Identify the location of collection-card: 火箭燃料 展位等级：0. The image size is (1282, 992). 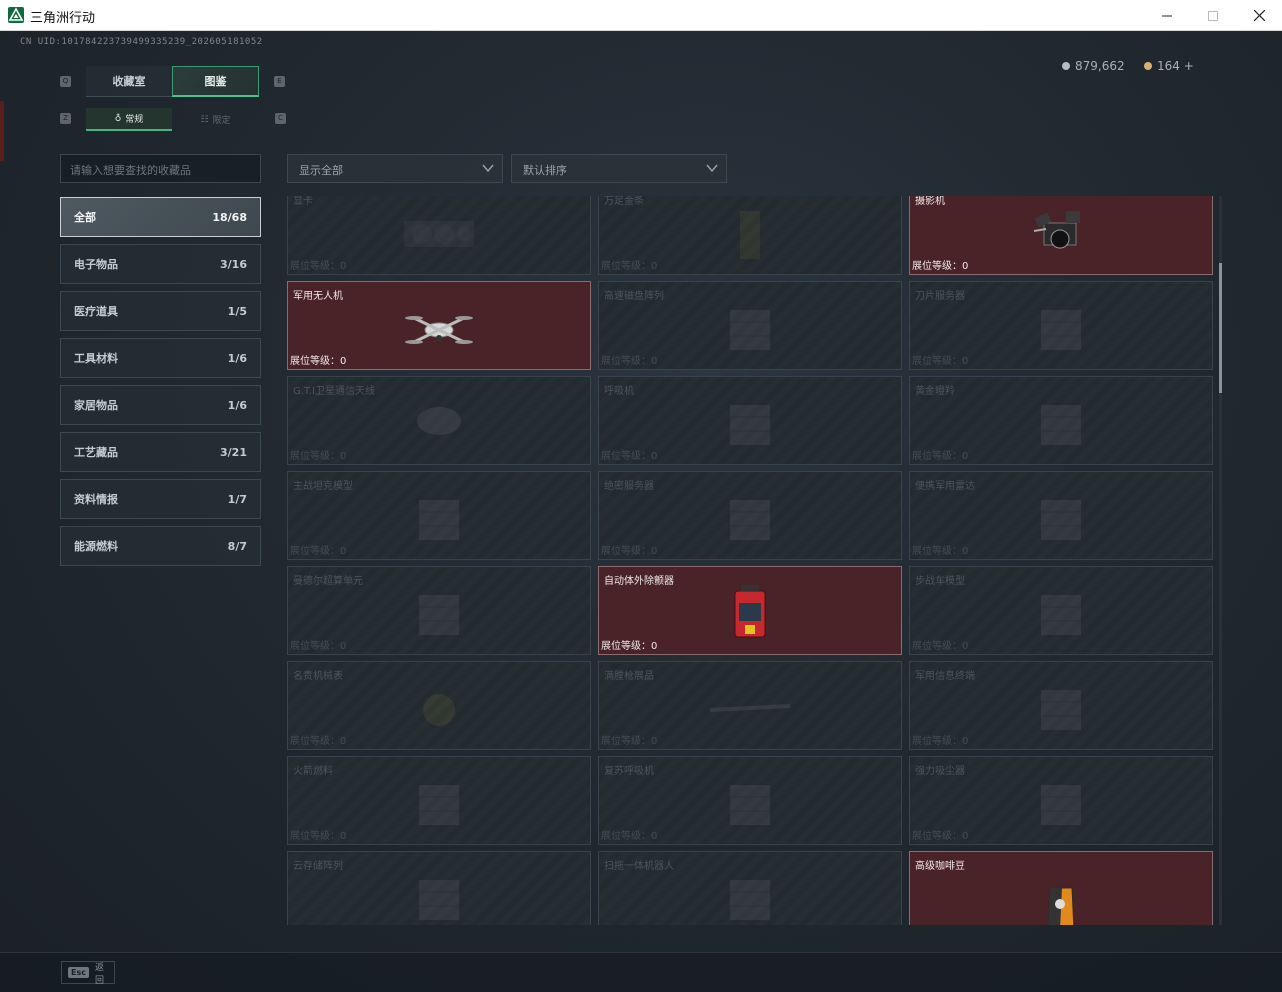
(439, 800).